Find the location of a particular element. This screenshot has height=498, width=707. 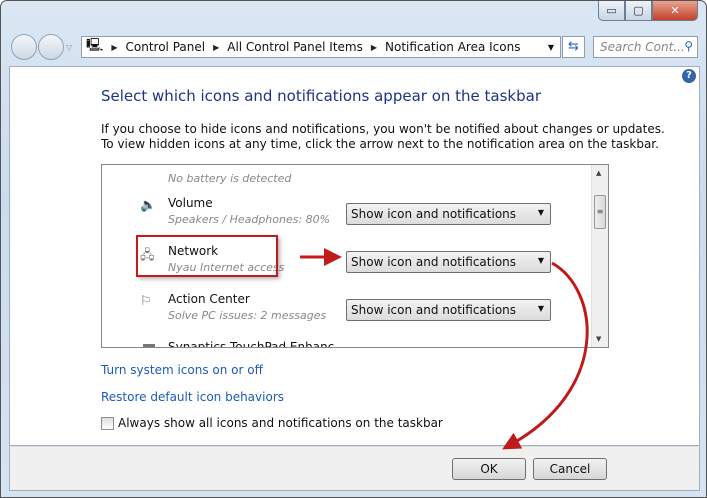

refresh-button: ⇆ is located at coordinates (573, 47).